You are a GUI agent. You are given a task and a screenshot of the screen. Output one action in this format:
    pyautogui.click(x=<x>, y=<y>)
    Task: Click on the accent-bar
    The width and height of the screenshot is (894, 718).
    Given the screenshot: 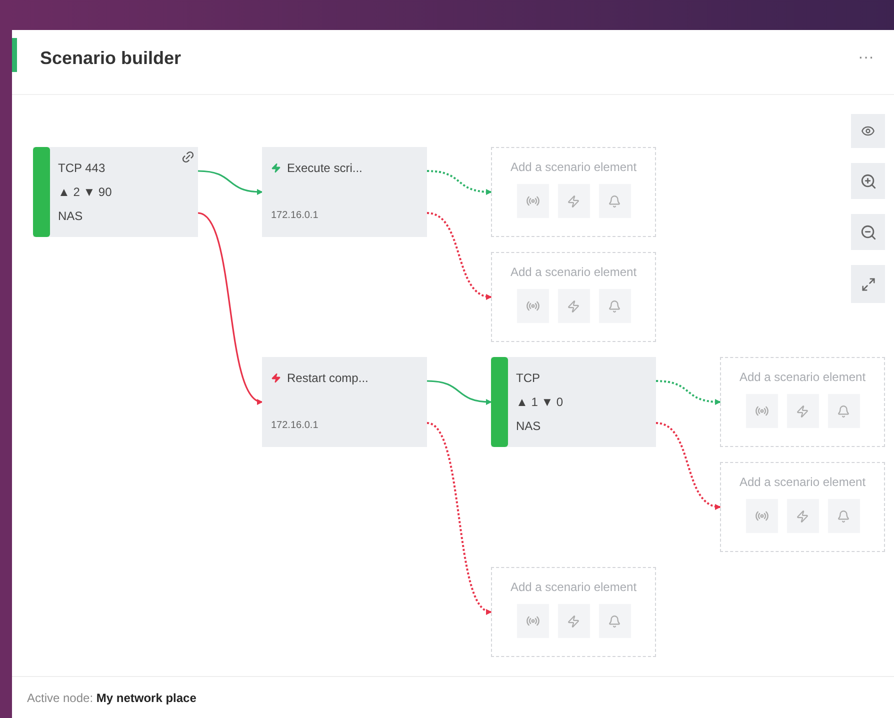 What is the action you would take?
    pyautogui.click(x=14, y=55)
    